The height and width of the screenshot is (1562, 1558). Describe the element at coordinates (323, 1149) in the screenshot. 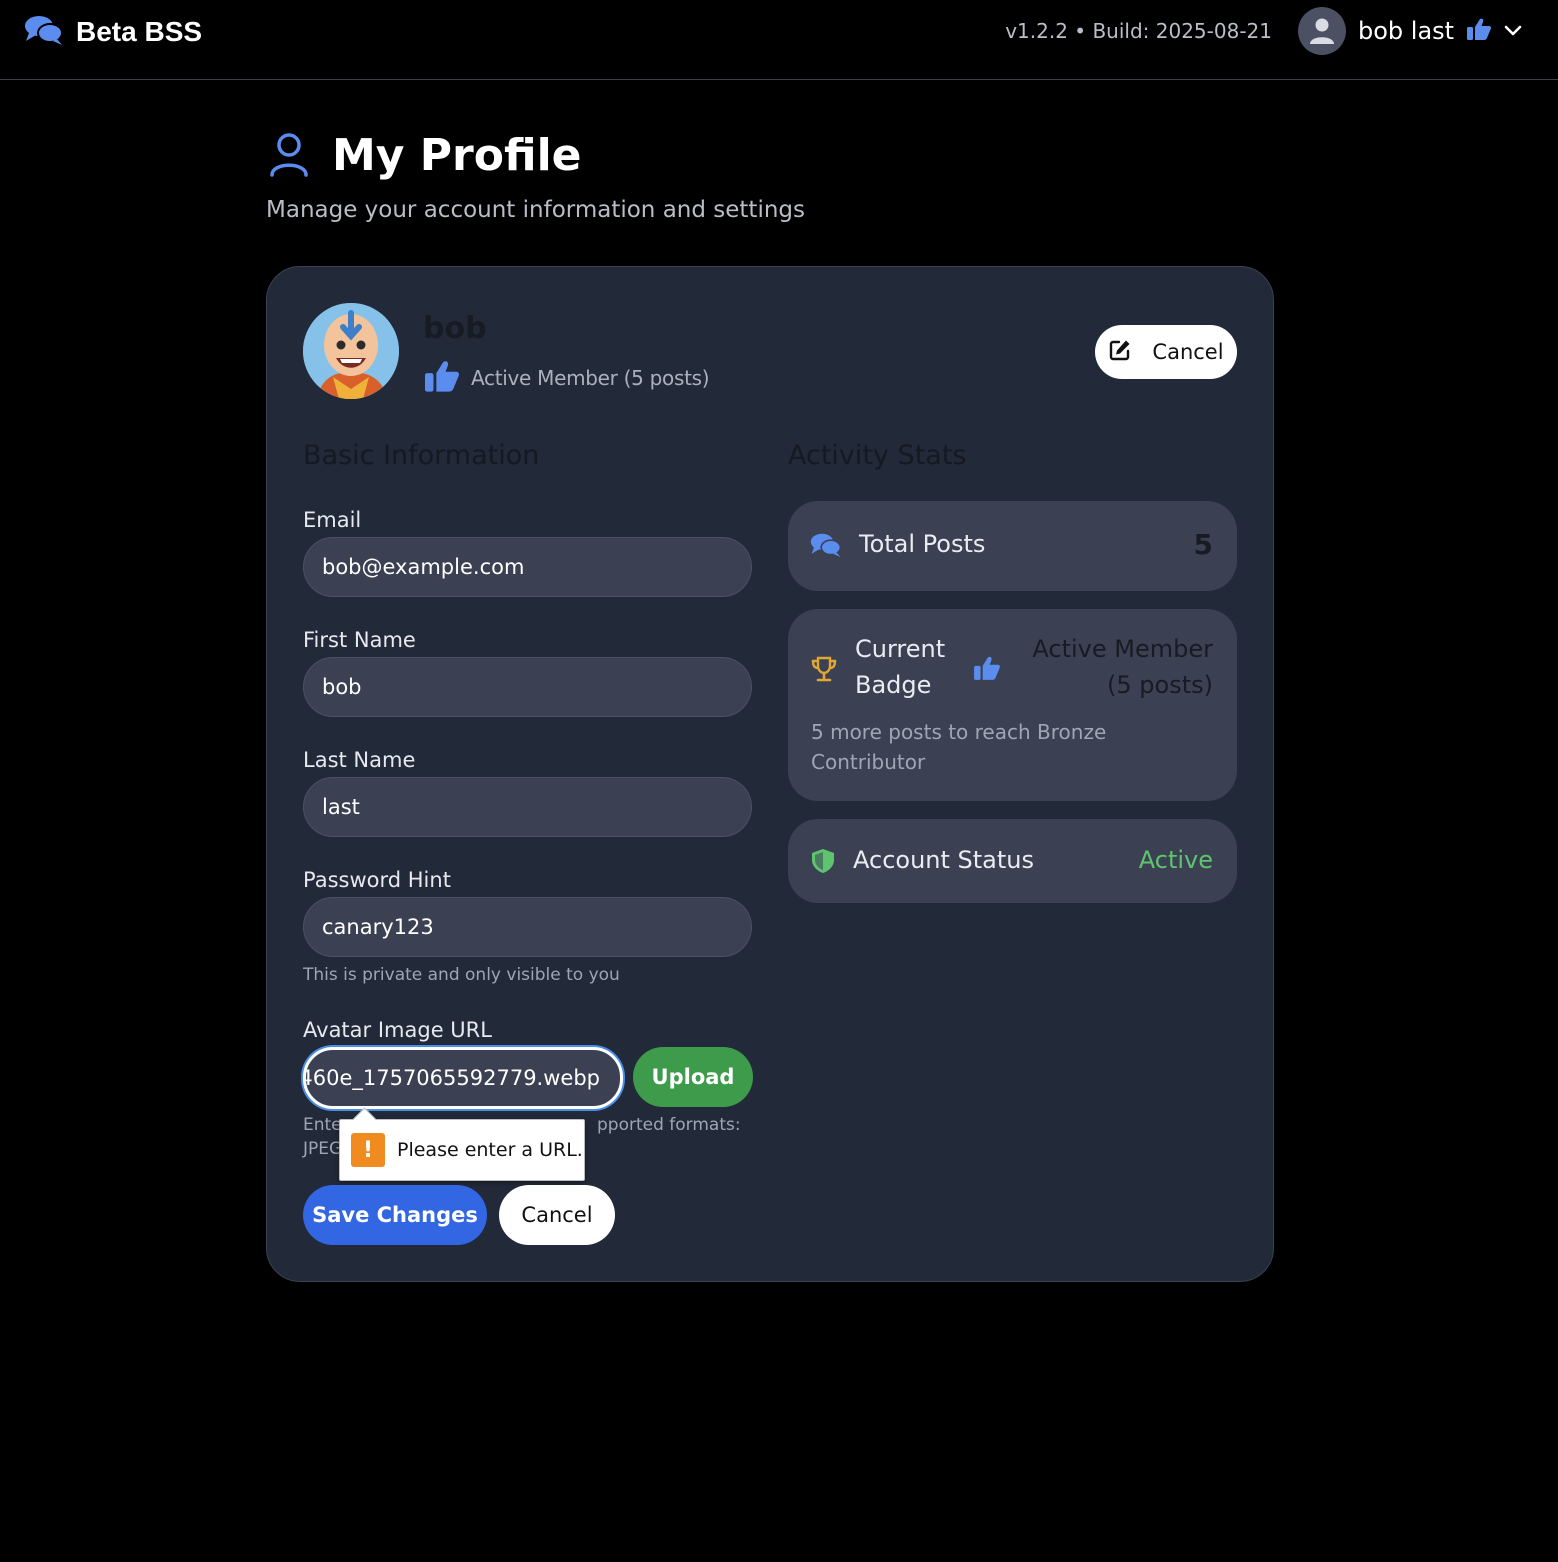

I see `avatar-help-jpeg: JPEG` at that location.